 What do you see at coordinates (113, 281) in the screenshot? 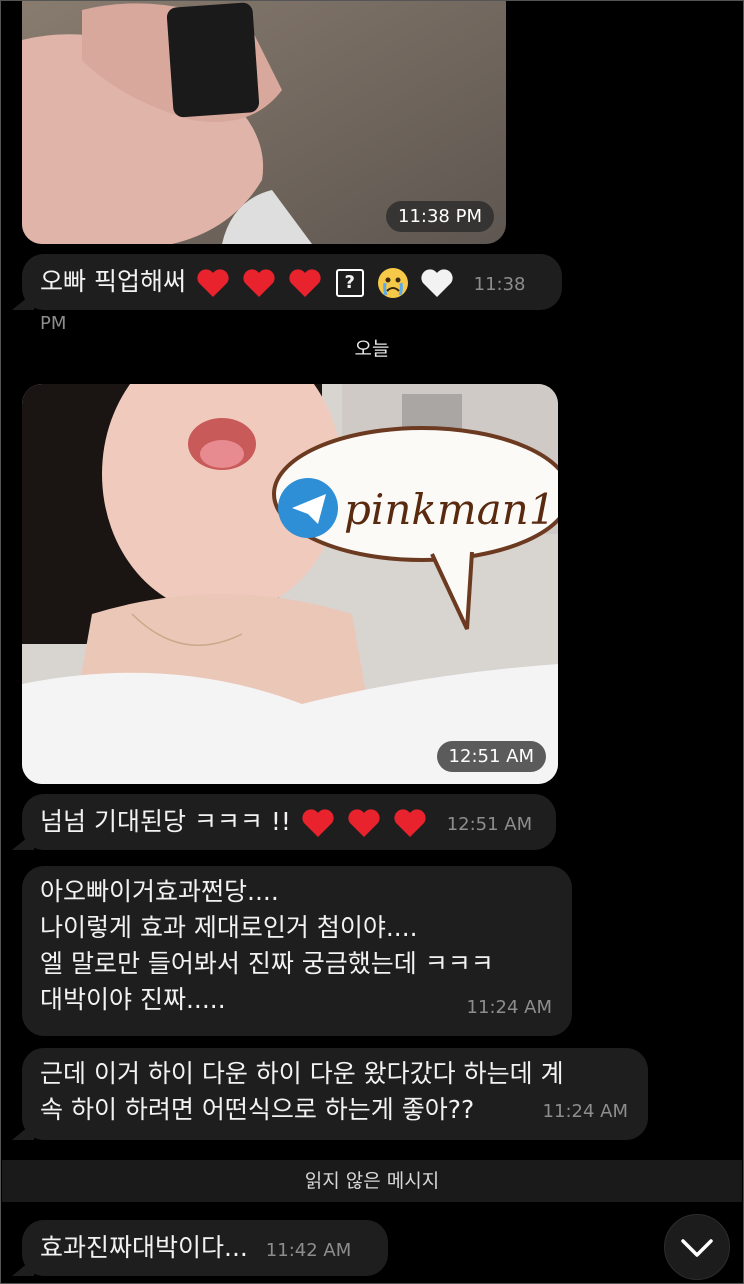
I see `message-1-text: 오빠 픽업해써` at bounding box center [113, 281].